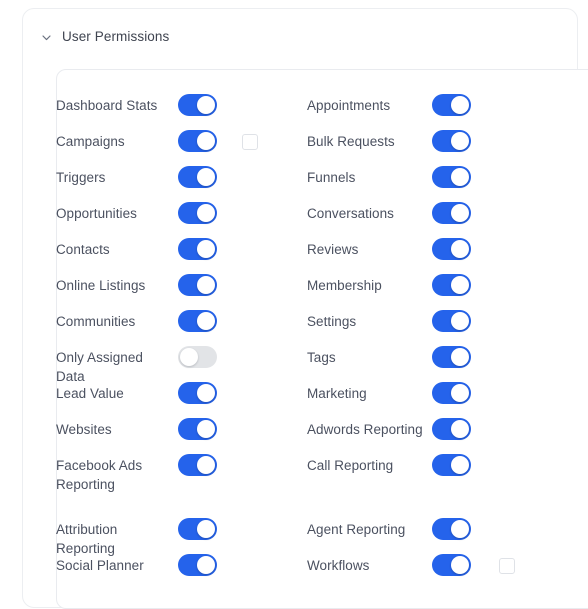 Image resolution: width=588 pixels, height=609 pixels. What do you see at coordinates (172, 113) in the screenshot?
I see `permission-row: Dashboard Stats` at bounding box center [172, 113].